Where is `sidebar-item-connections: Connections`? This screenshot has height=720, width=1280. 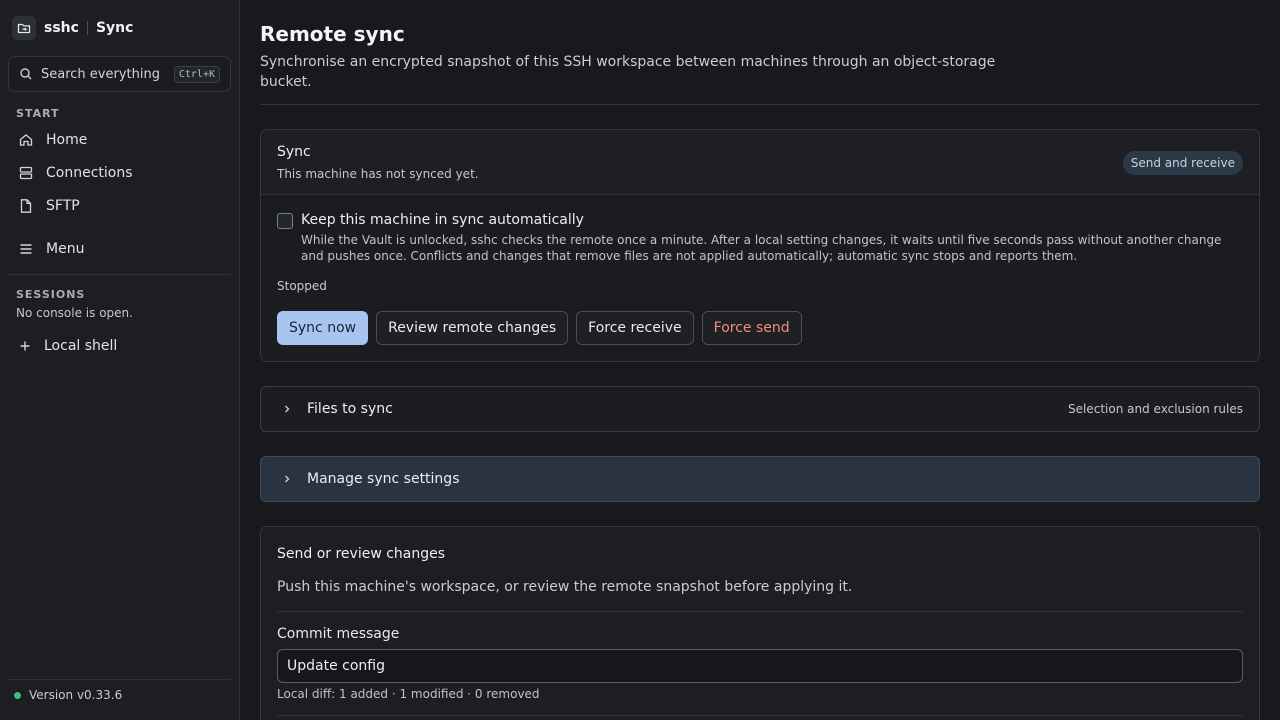 sidebar-item-connections: Connections is located at coordinates (119, 173).